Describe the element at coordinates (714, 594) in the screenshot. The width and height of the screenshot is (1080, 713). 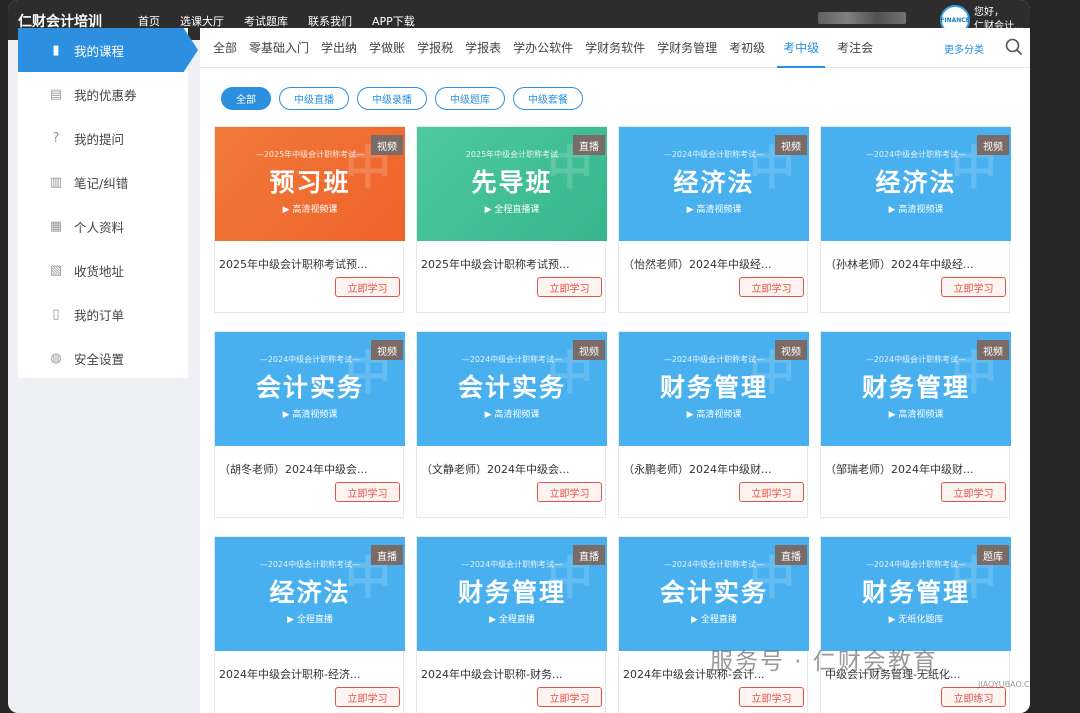
I see `course-thumbnail: 中 —2024中级会计职称考试— 会计实务 ▶ 全程直播 直播` at that location.